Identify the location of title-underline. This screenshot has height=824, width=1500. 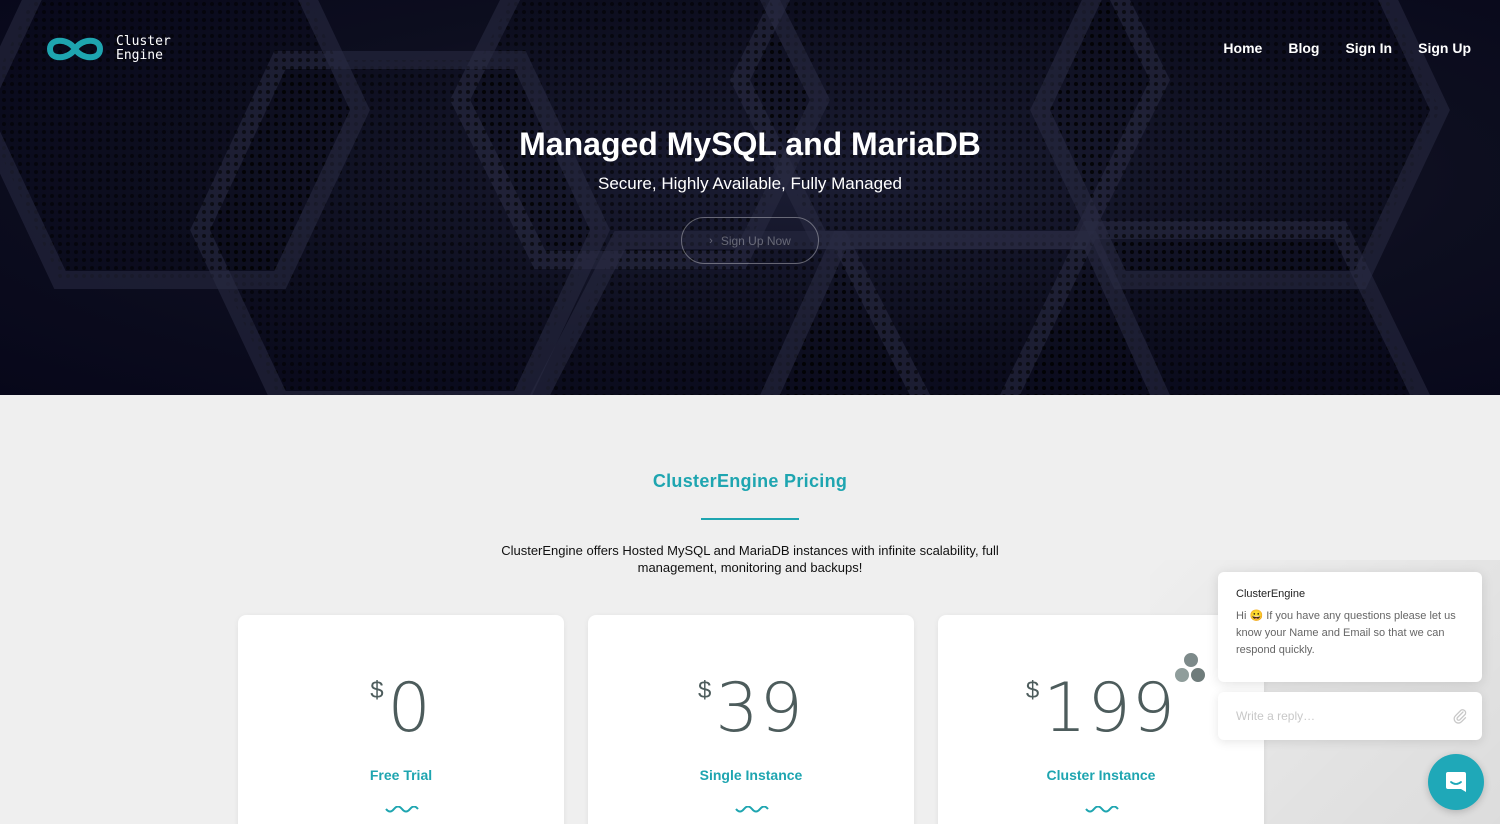
(750, 519).